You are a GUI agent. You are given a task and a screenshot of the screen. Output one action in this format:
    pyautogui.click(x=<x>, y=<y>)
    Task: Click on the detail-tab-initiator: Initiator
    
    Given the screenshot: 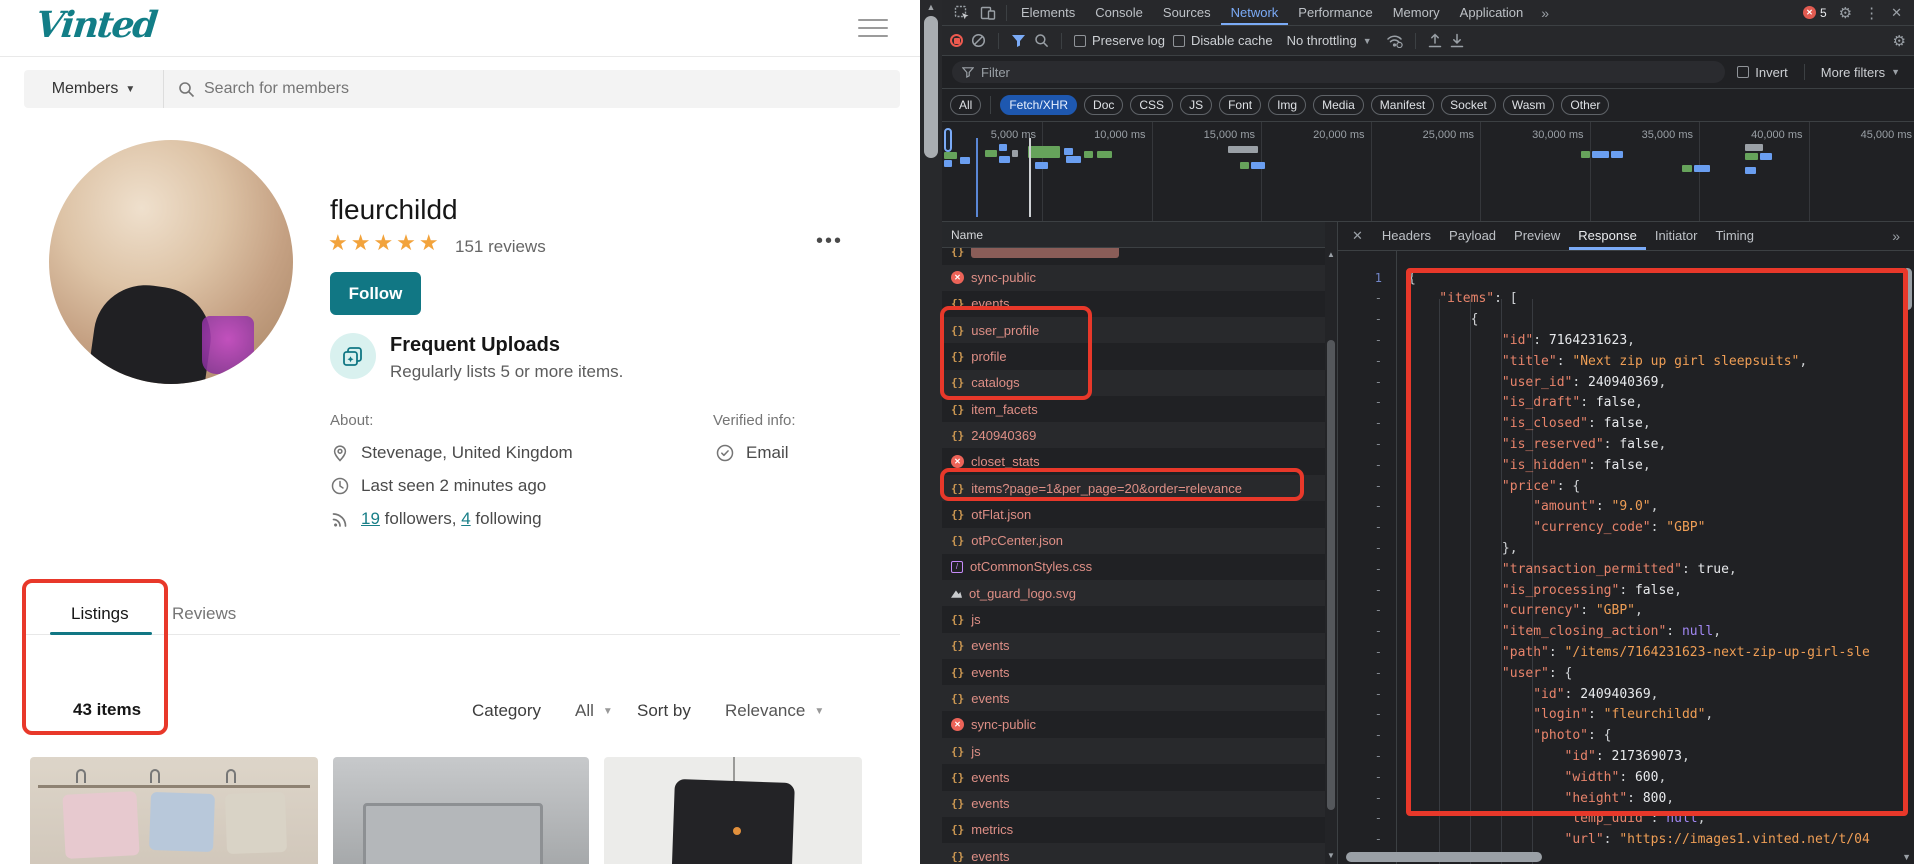 What is the action you would take?
    pyautogui.click(x=1676, y=236)
    